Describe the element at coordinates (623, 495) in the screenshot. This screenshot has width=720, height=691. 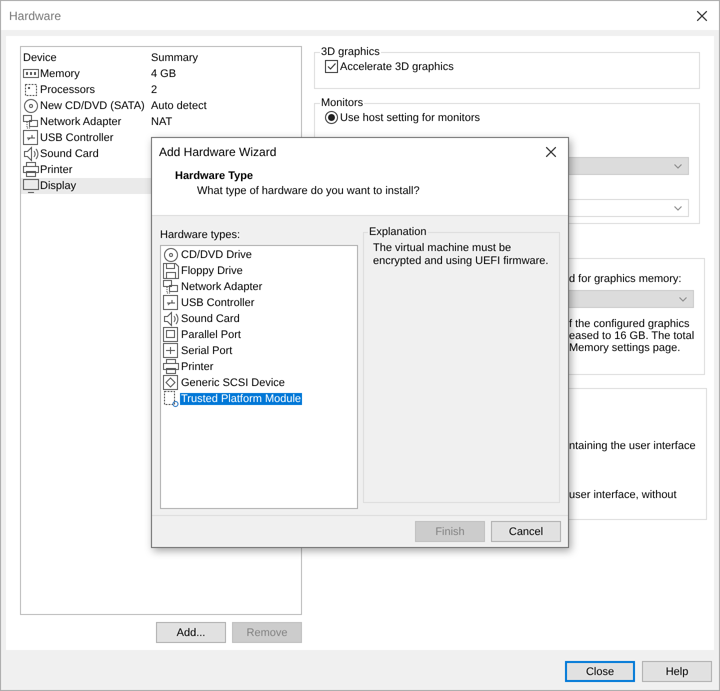
I see `option-text: user interface, without` at that location.